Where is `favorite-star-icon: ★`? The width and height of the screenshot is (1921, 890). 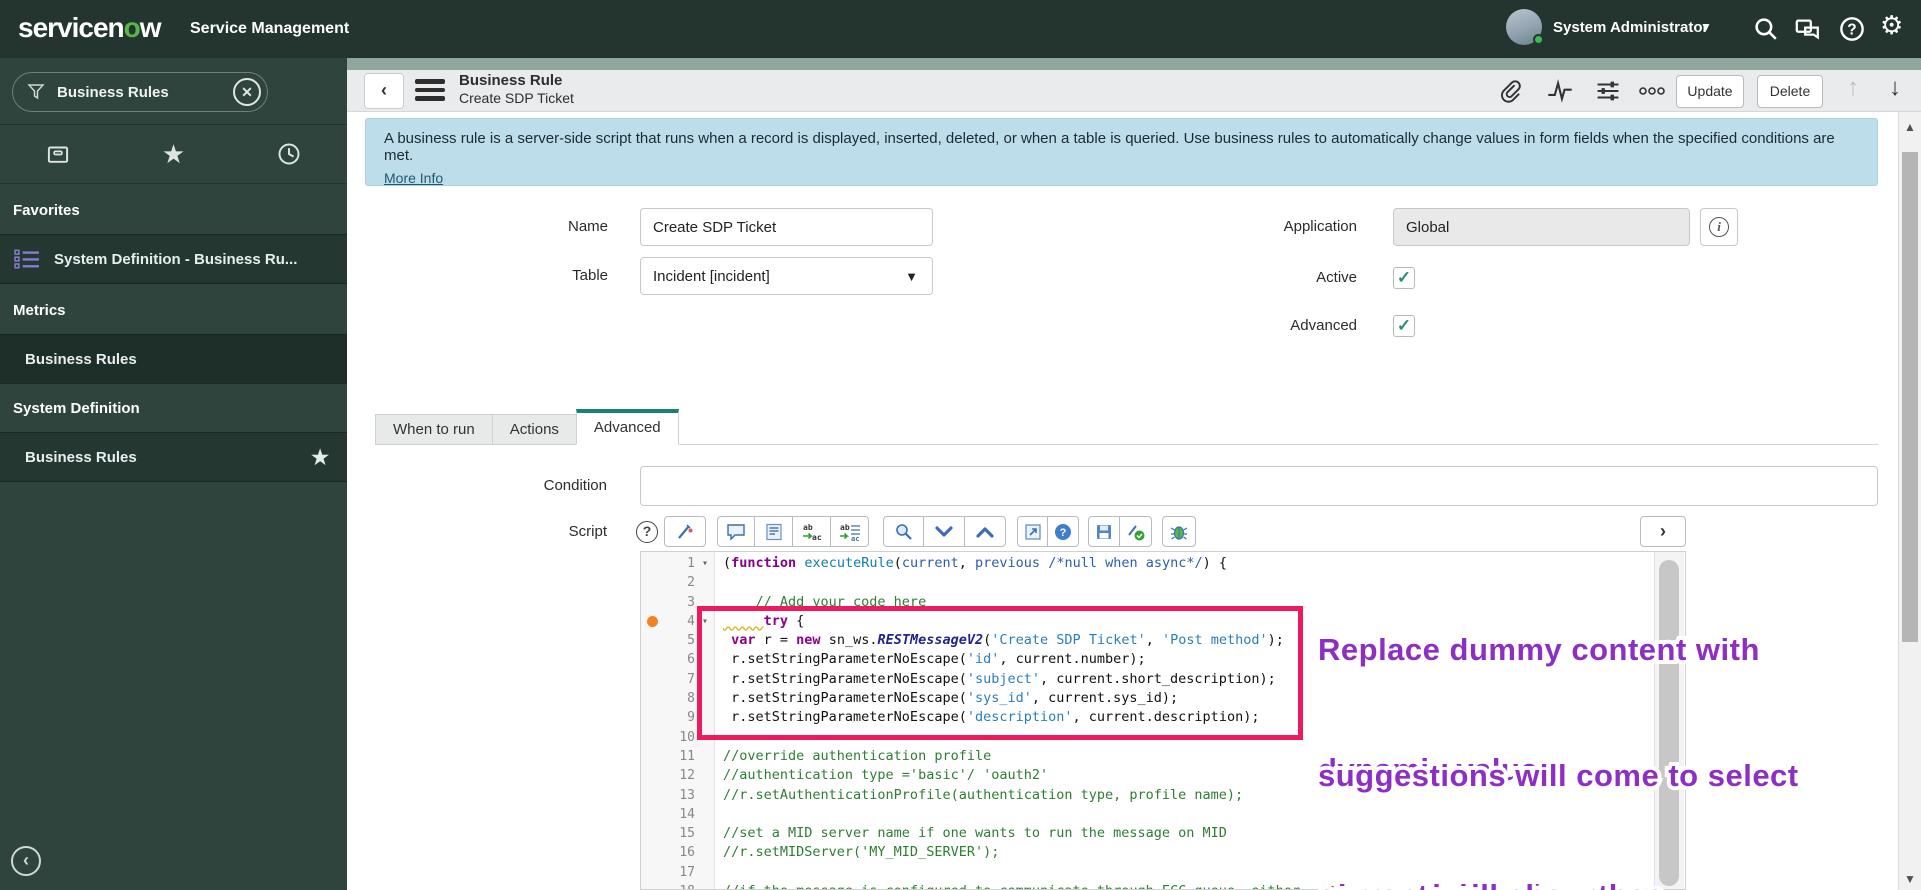 favorite-star-icon: ★ is located at coordinates (320, 457).